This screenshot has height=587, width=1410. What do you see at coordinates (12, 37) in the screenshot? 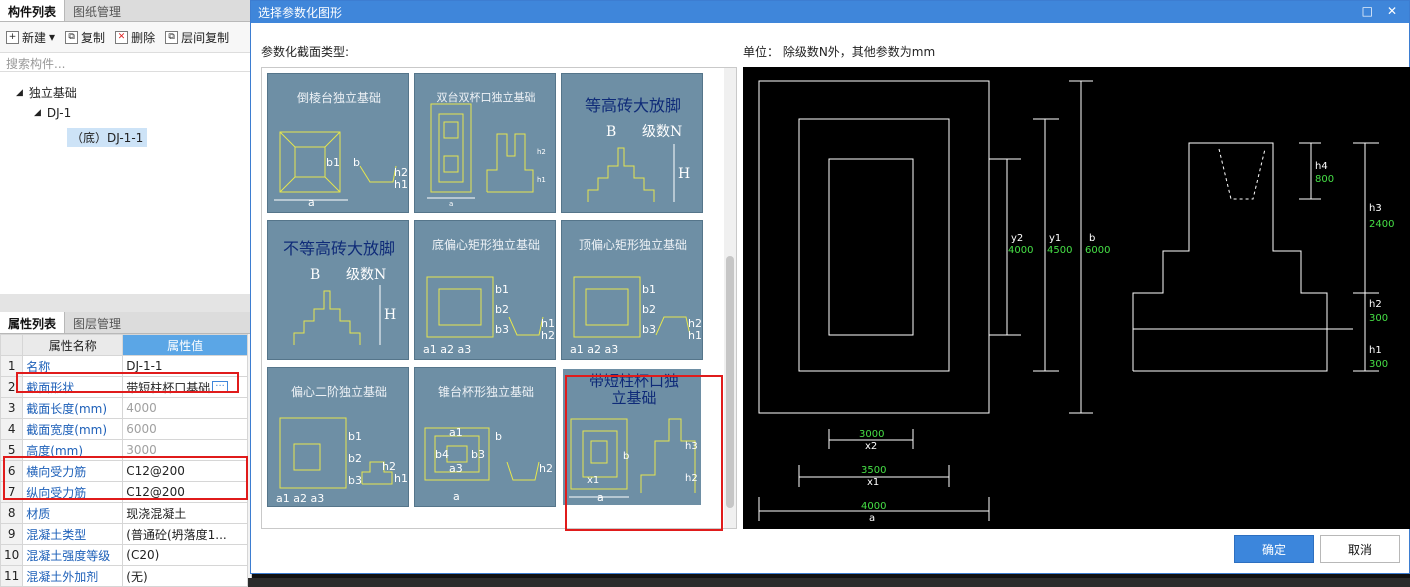
I see `new-icon: +` at bounding box center [12, 37].